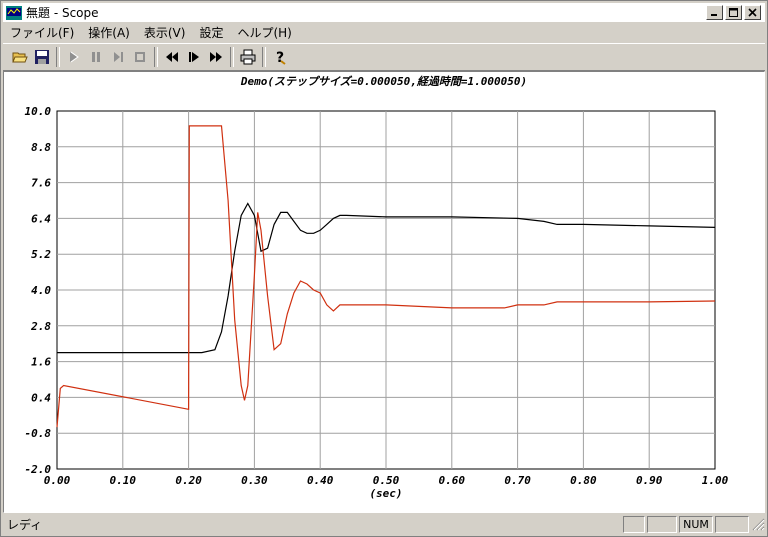 Image resolution: width=768 pixels, height=537 pixels. Describe the element at coordinates (41, 397) in the screenshot. I see `y-tick-label: 0.4` at that location.